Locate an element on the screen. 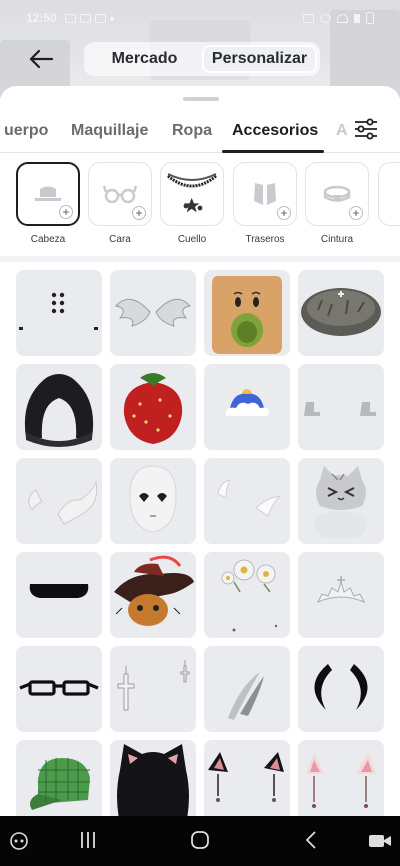 This screenshot has width=400, height=866. black-hood-item is located at coordinates (59, 407).